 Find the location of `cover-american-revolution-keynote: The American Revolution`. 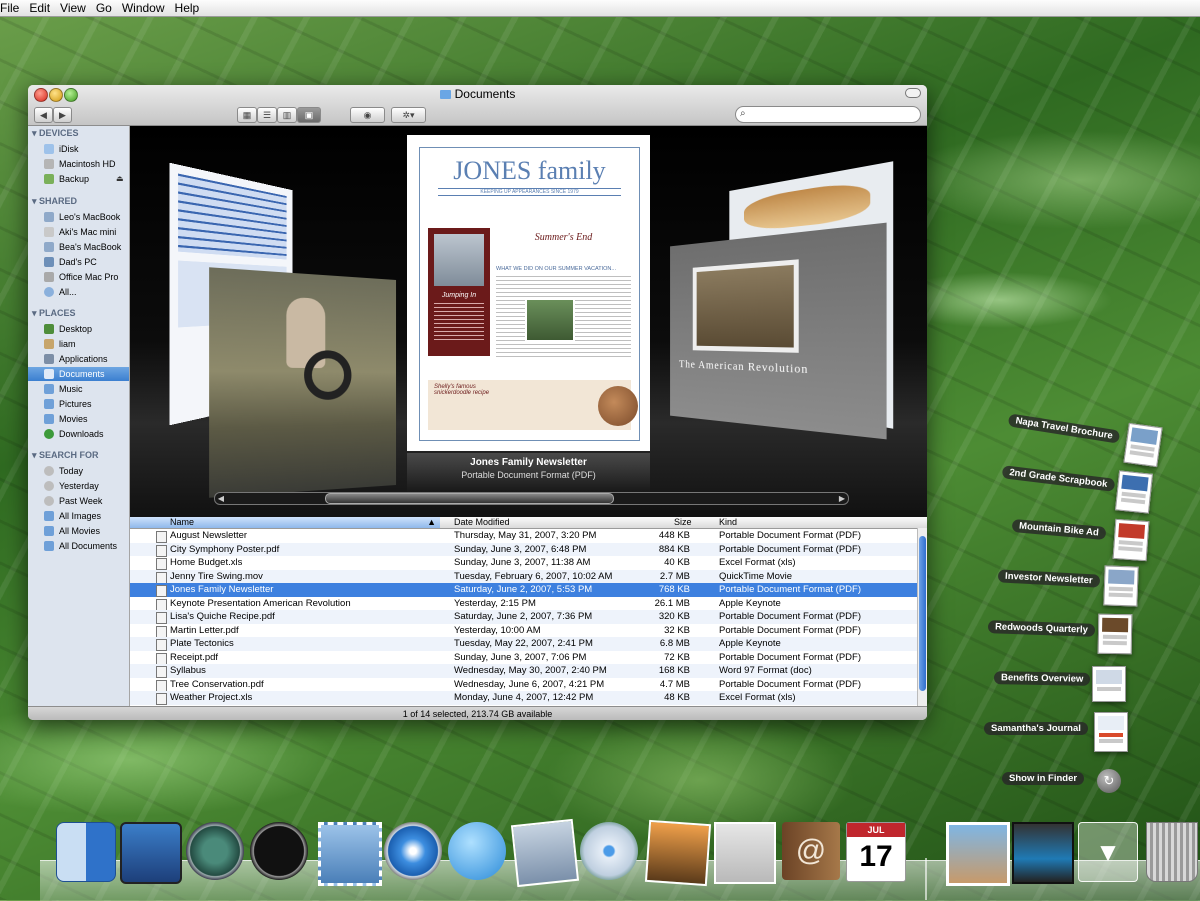

cover-american-revolution-keynote: The American Revolution is located at coordinates (778, 331).